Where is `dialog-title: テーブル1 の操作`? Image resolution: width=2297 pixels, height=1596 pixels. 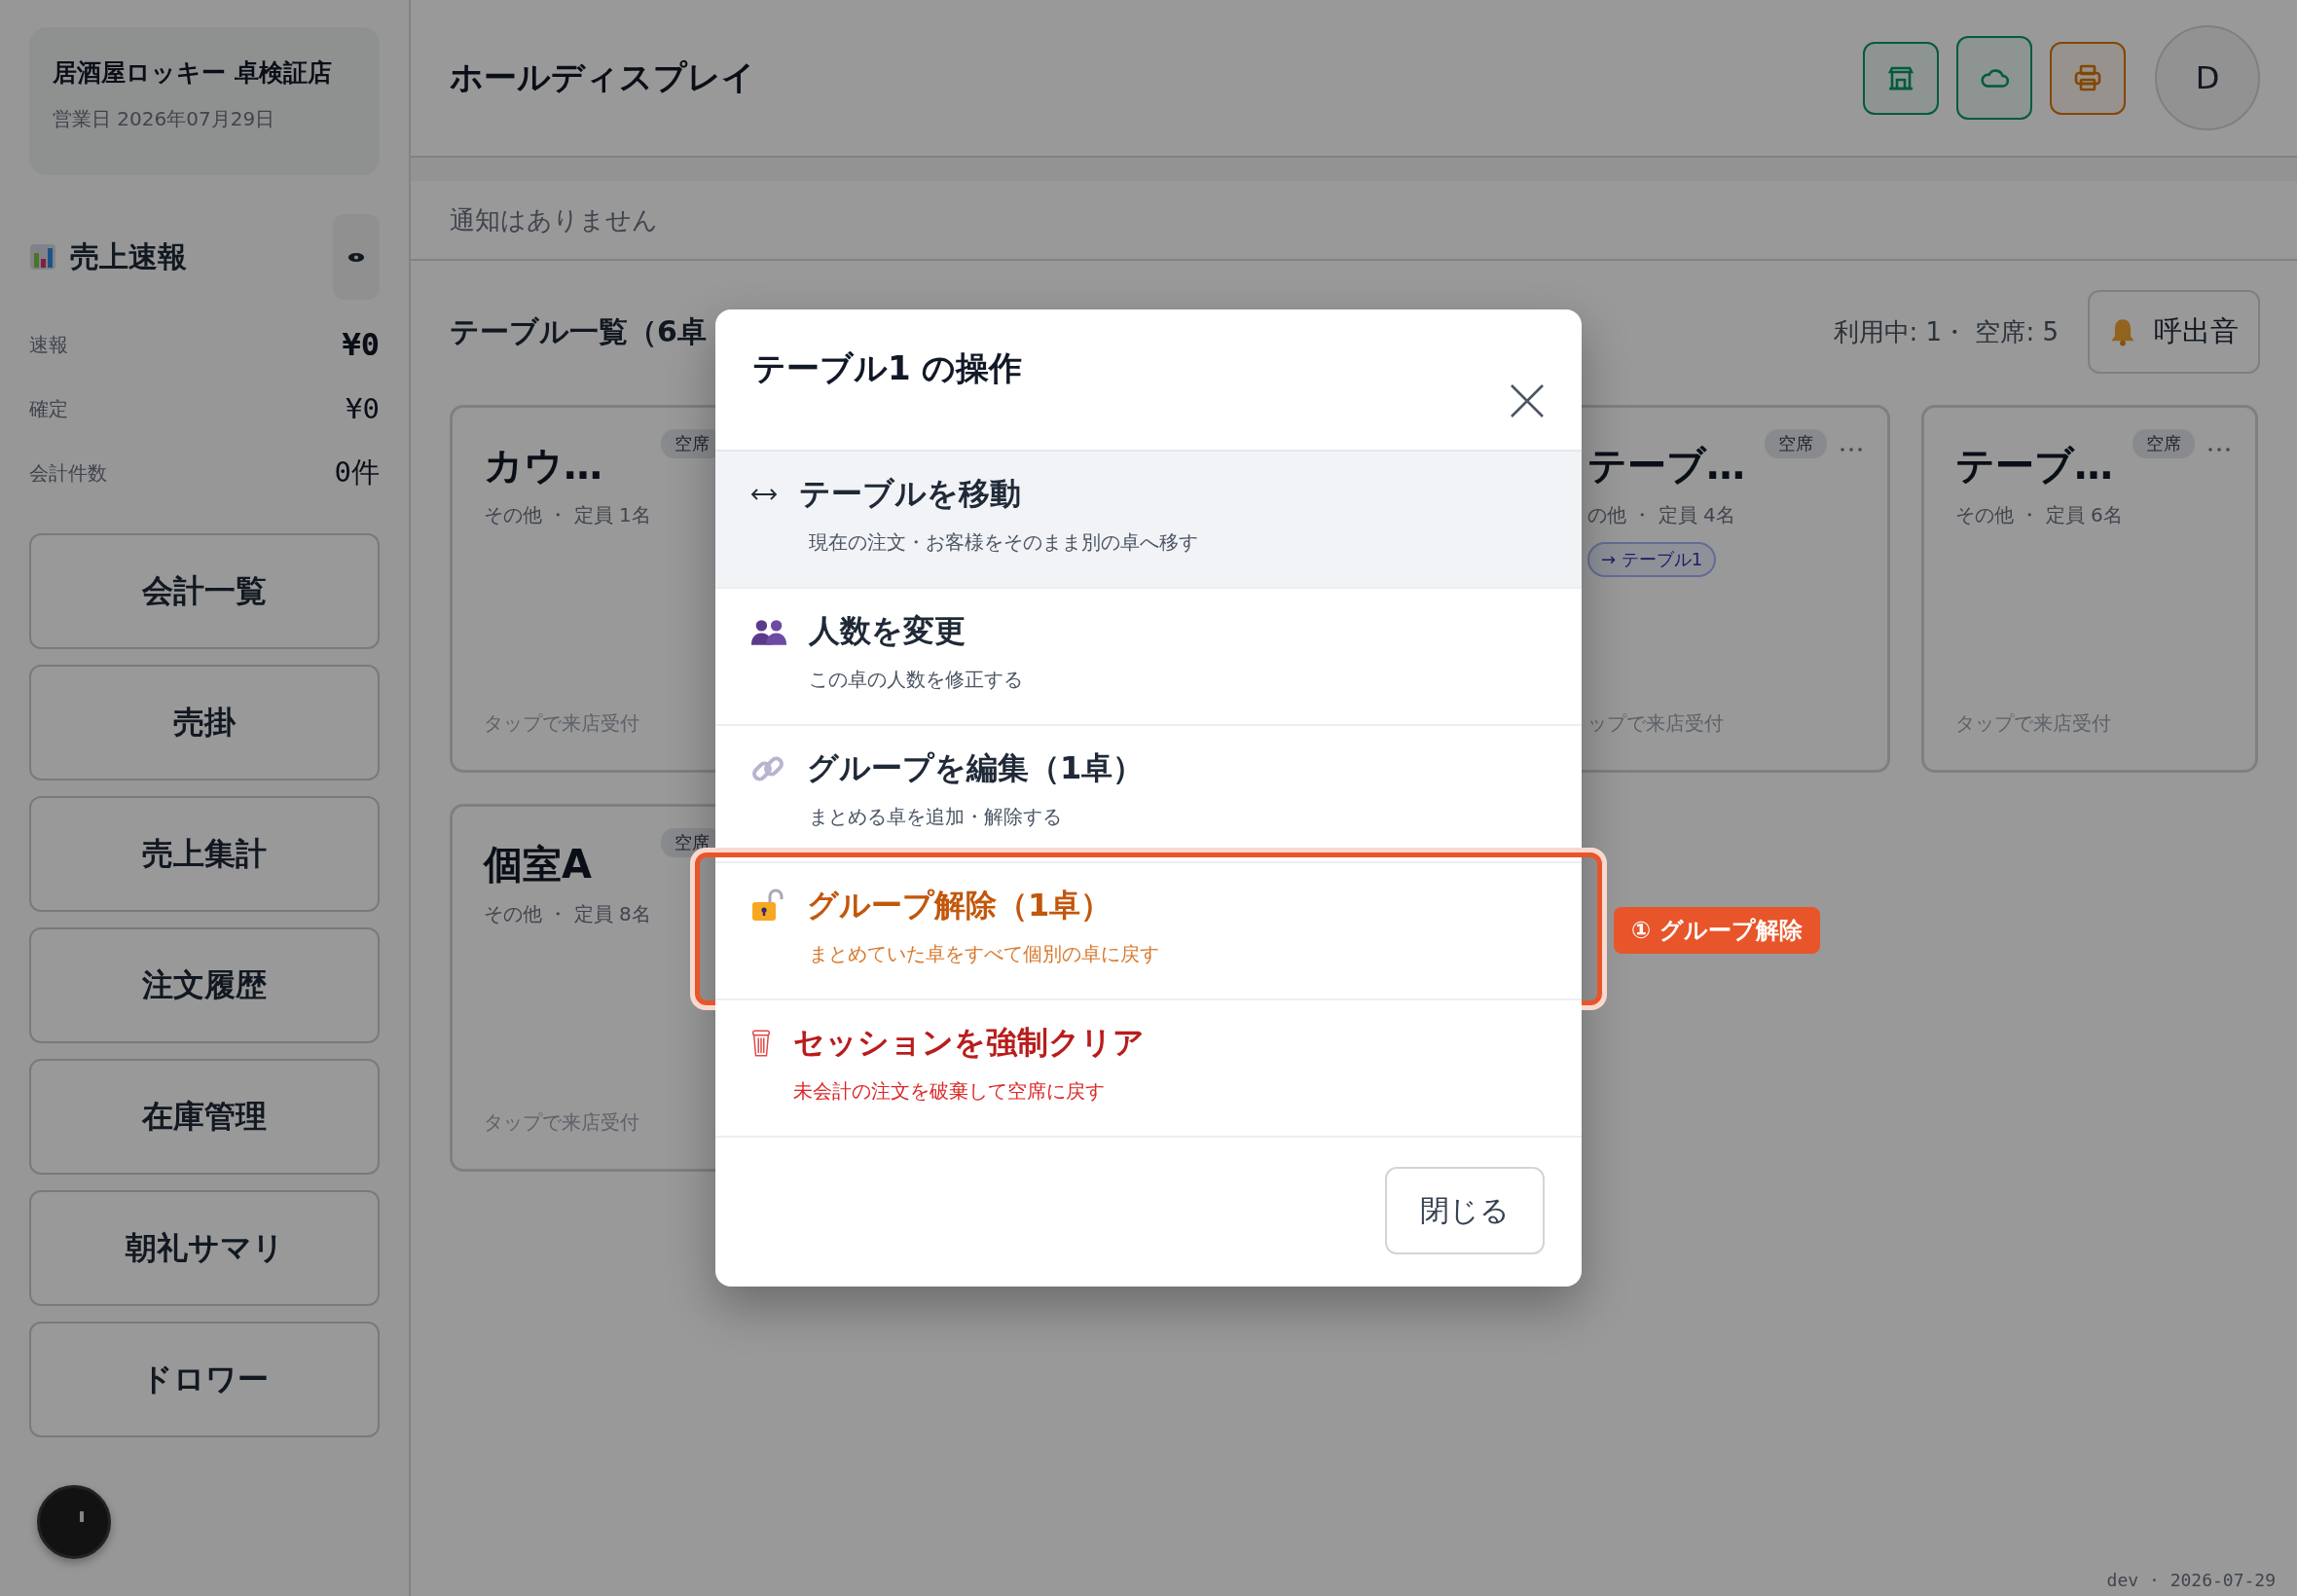
dialog-title: テーブル1 の操作 is located at coordinates (887, 368).